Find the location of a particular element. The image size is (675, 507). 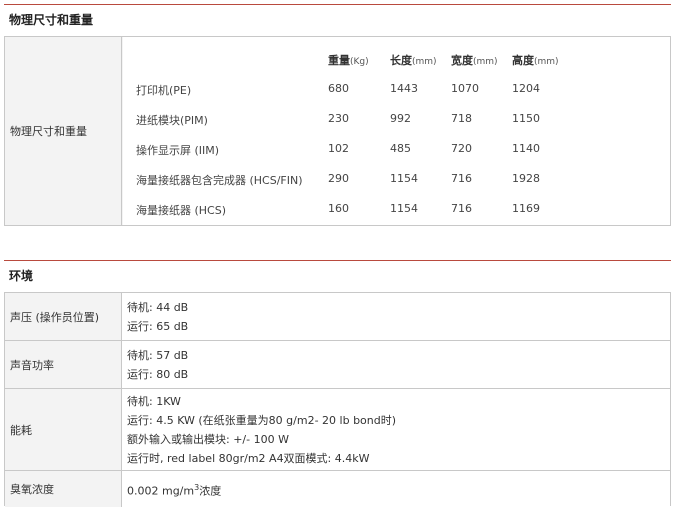

env-value-line: 额外输入或输出模块: +/- 100 W is located at coordinates (208, 439).